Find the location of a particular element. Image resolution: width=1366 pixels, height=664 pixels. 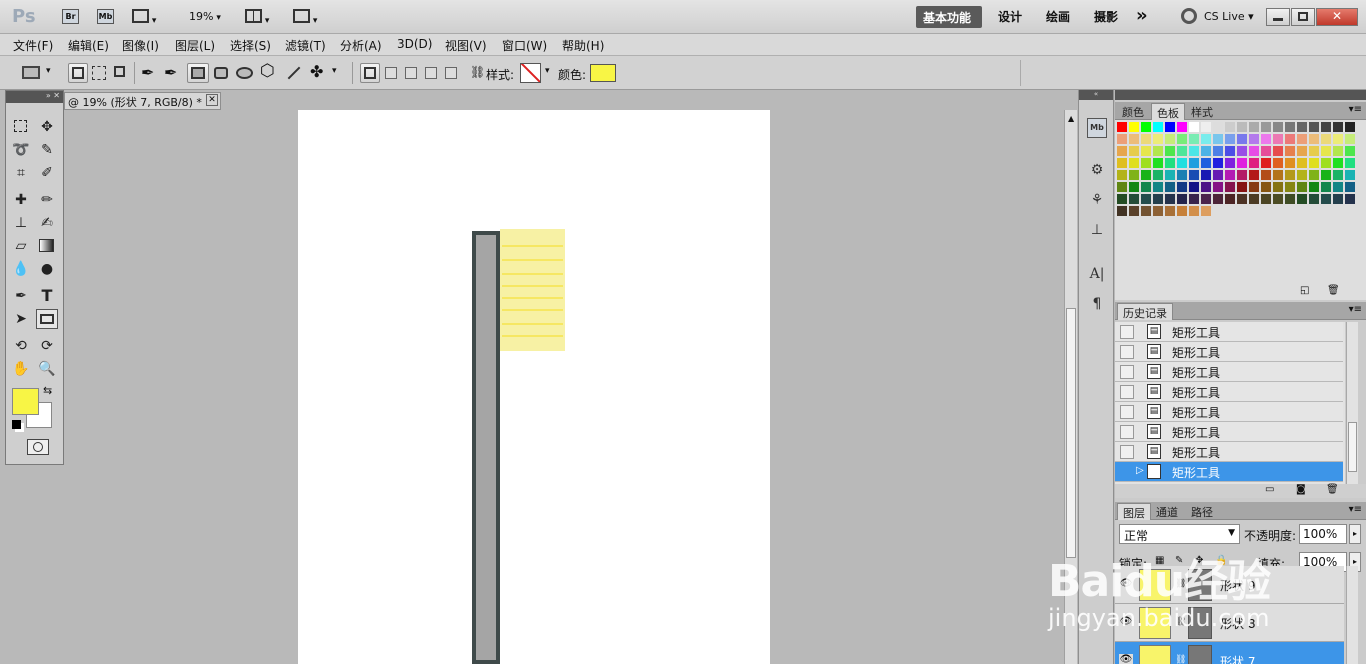

menu-window: 窗口(W) is located at coordinates (524, 45).